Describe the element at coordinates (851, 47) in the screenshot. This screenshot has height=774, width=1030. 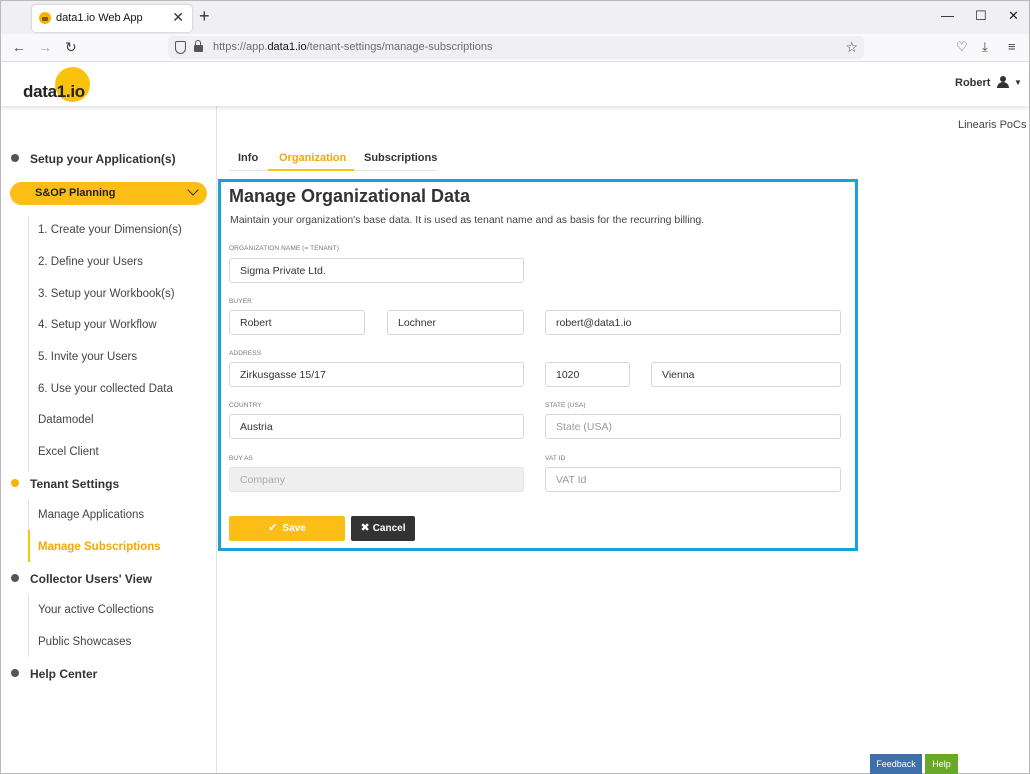
I see `bookmark-star-icon: ☆` at that location.